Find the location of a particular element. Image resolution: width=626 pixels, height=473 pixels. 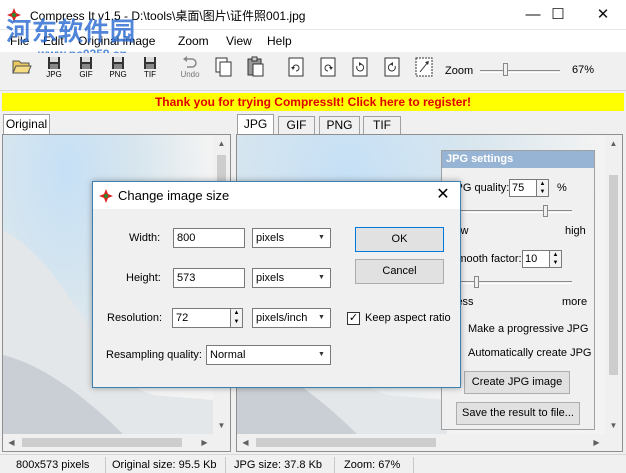

resize-button is located at coordinates (424, 72).